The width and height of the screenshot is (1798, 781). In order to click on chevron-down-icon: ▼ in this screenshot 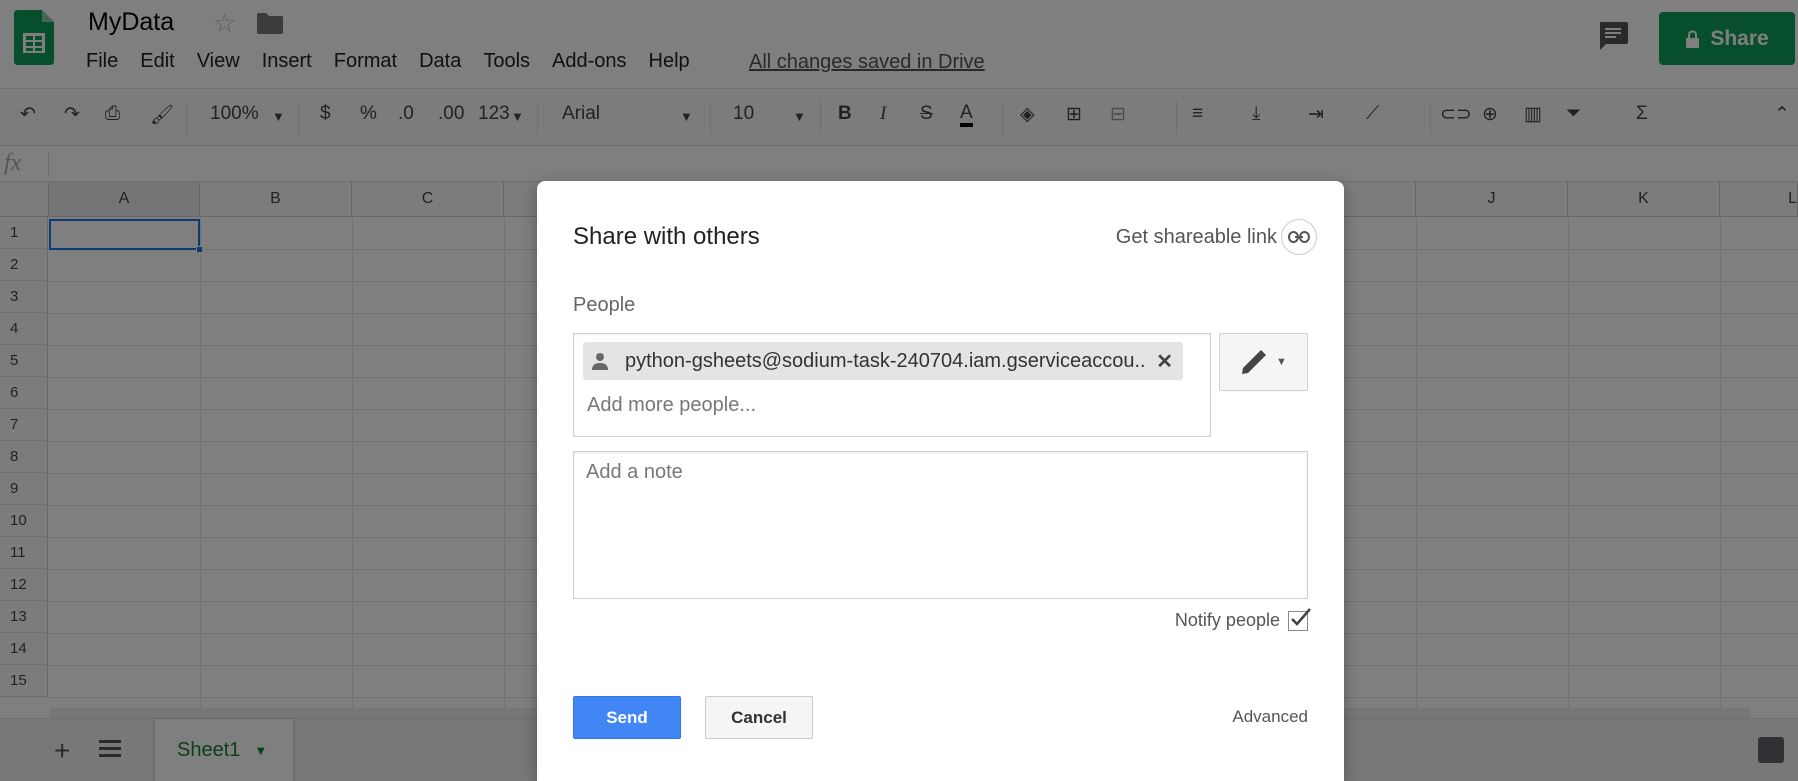, I will do `click(1281, 362)`.